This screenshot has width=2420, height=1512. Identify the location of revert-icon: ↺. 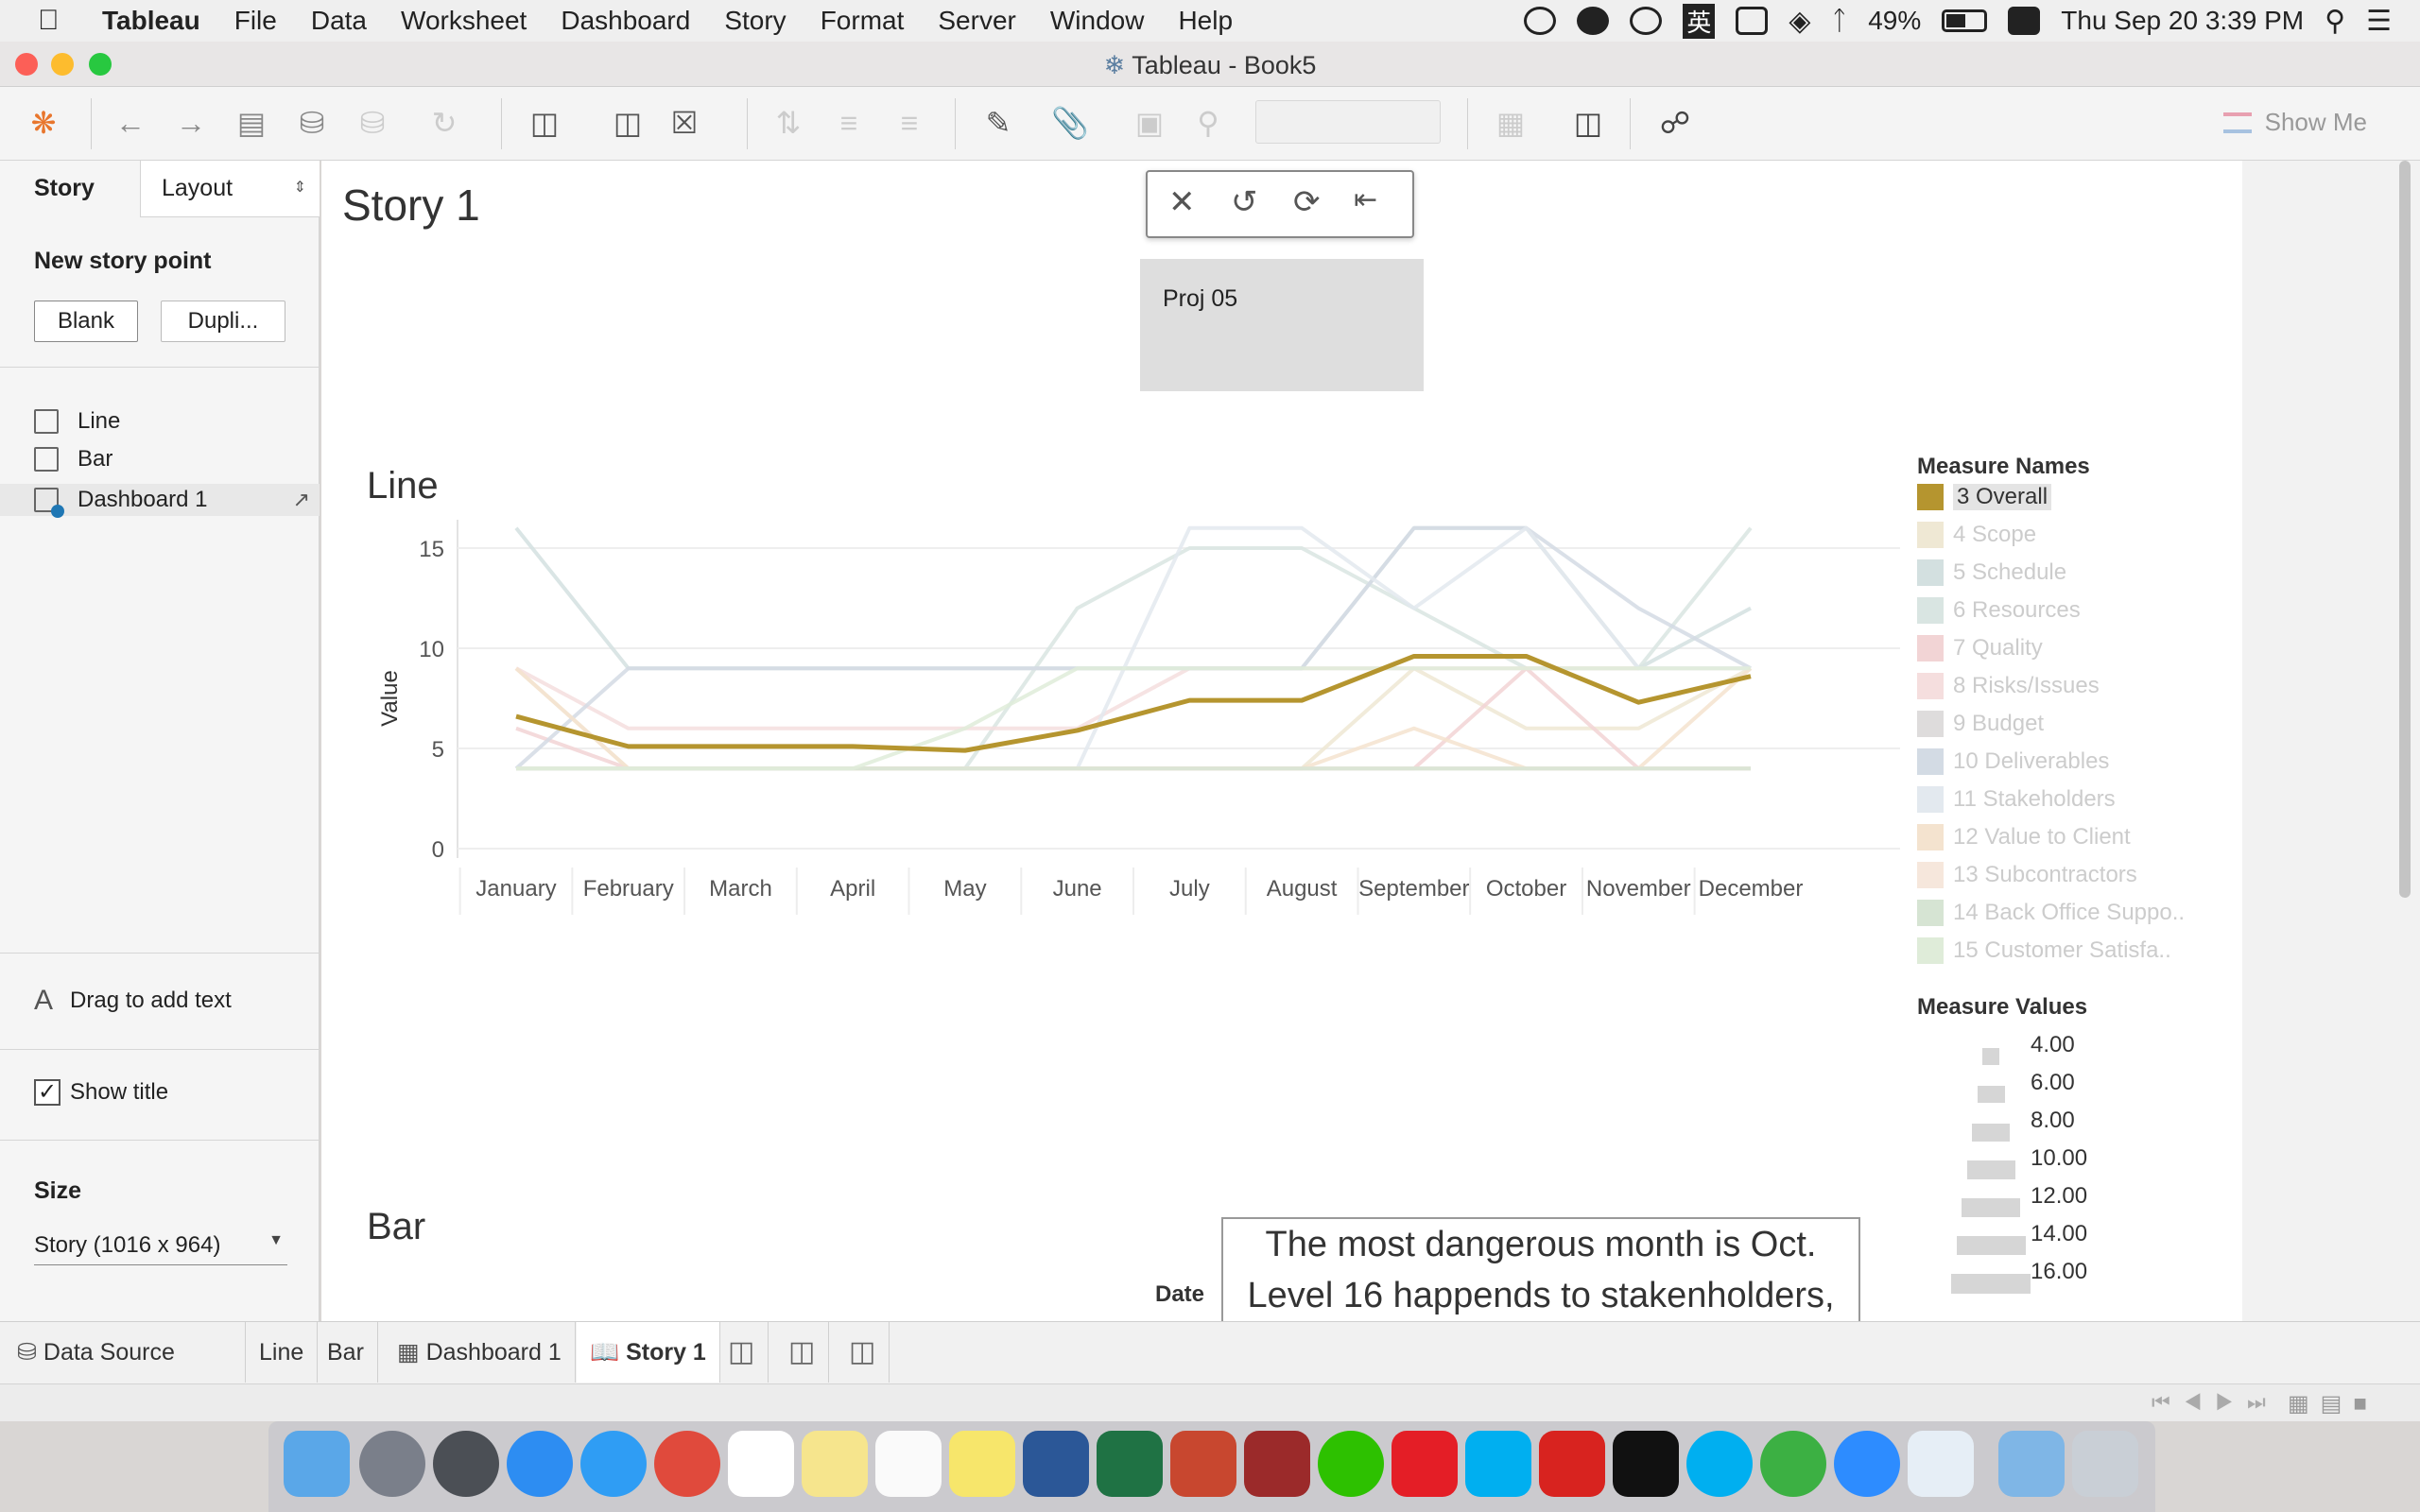
(1245, 202).